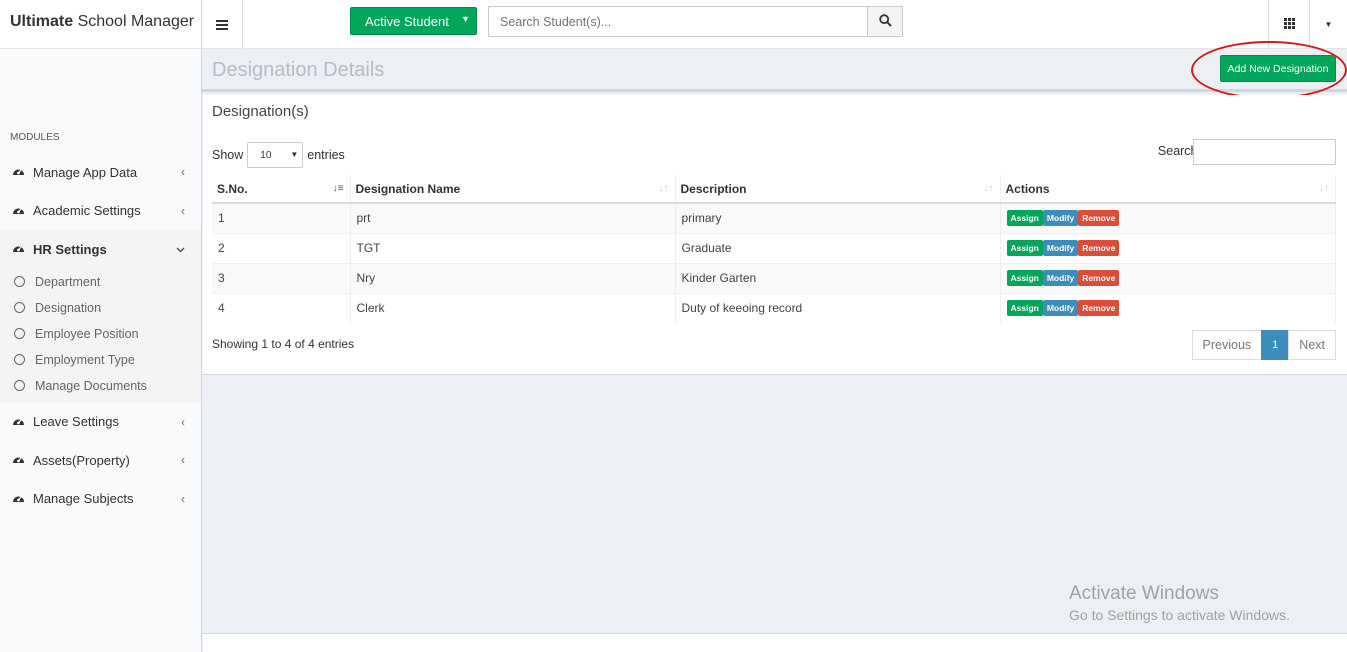 The height and width of the screenshot is (652, 1347). I want to click on sidebar-subitem-employee-position: Employee Position, so click(100, 334).